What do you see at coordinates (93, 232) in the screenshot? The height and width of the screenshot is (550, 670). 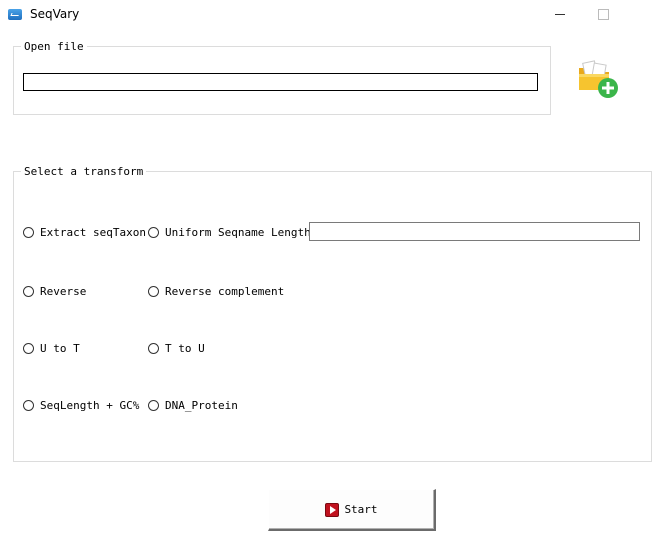 I see `option-label: Extract seqTaxon` at bounding box center [93, 232].